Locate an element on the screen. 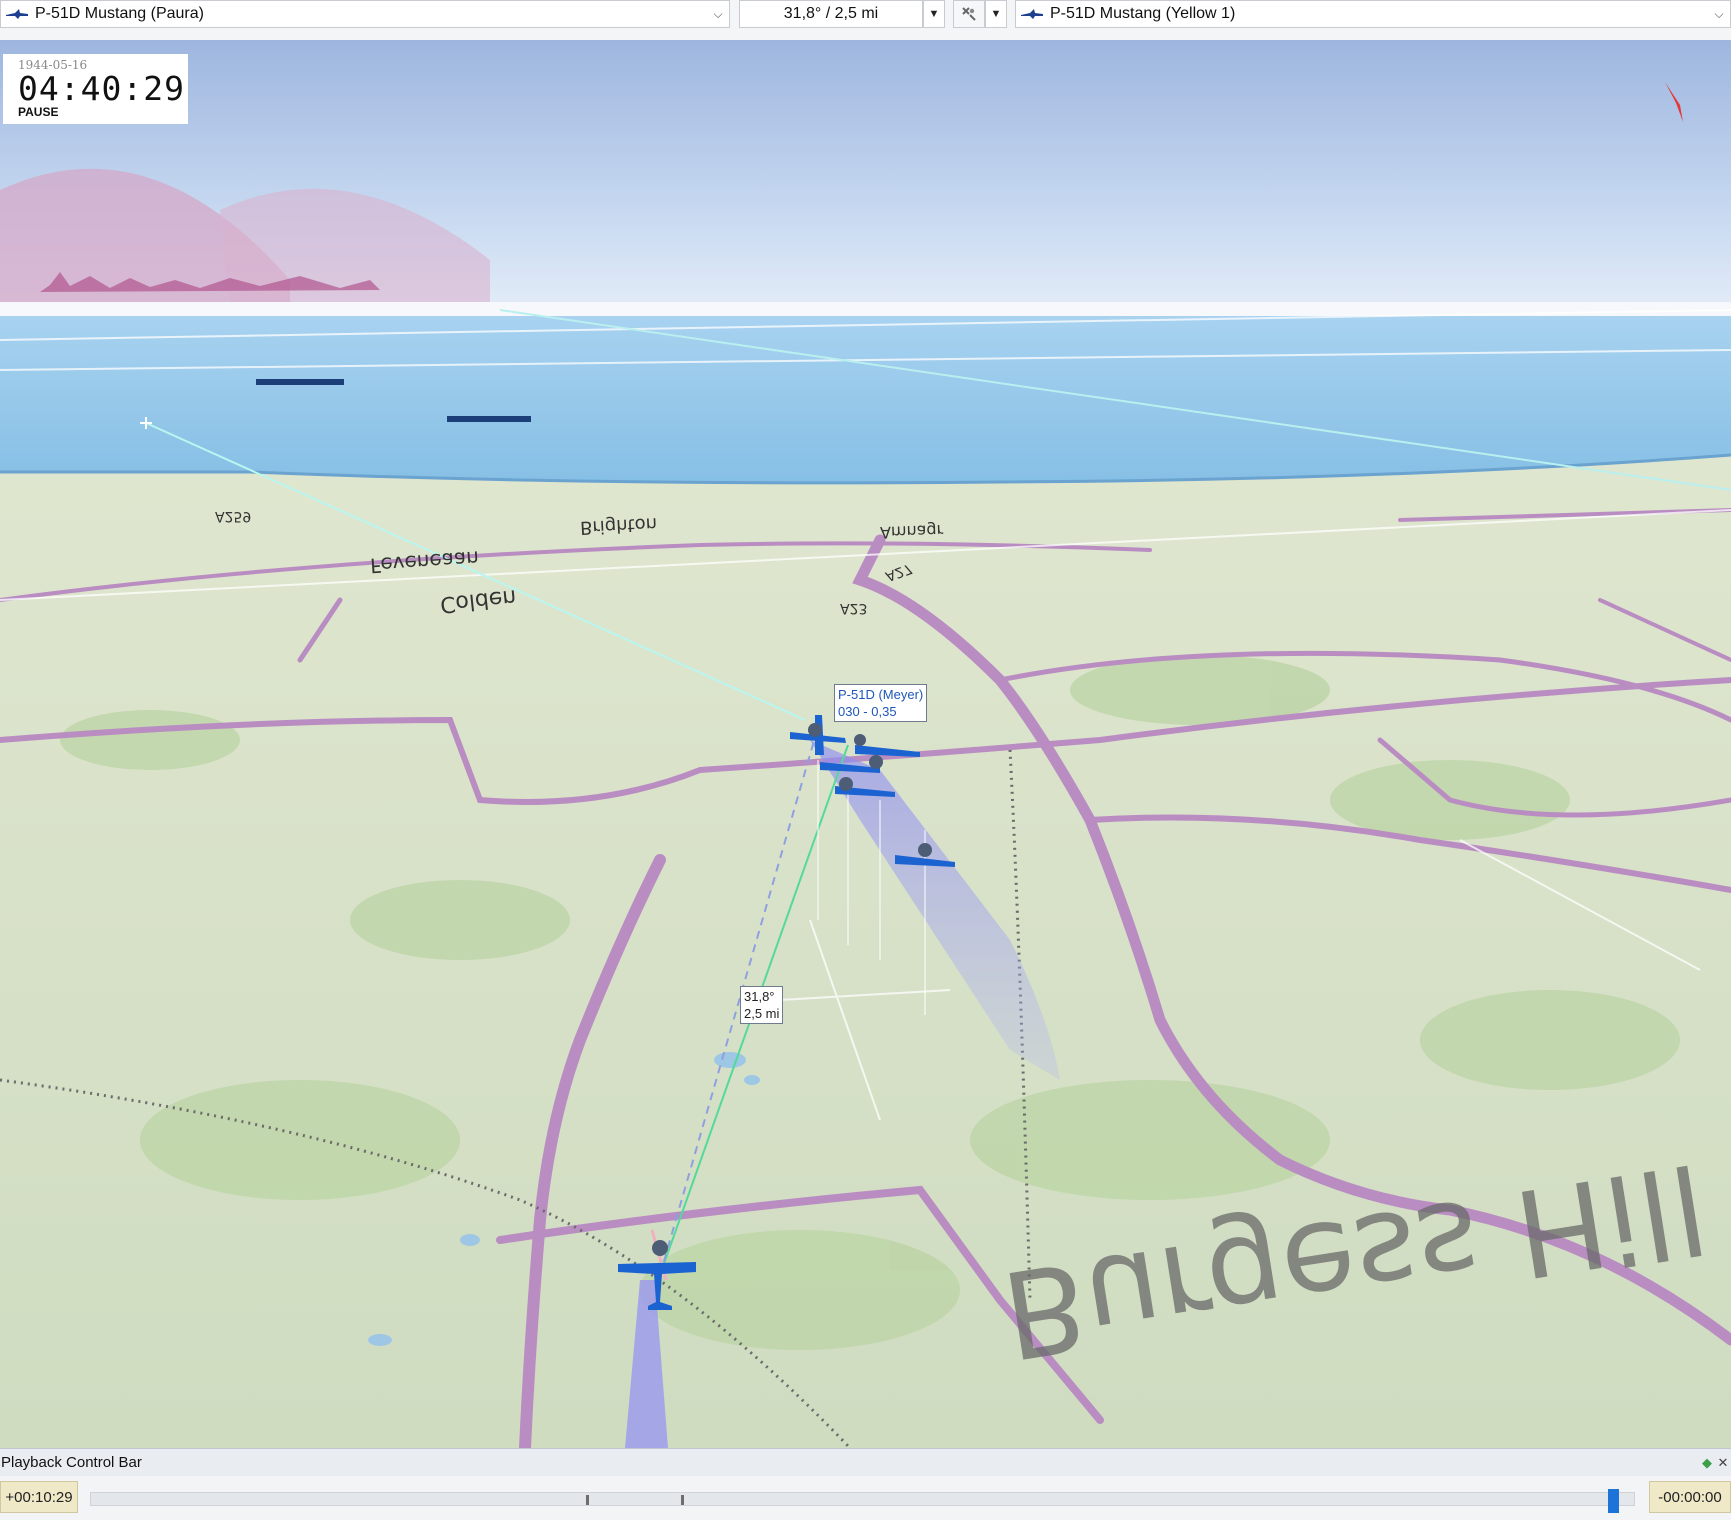 This screenshot has width=1731, height=1520. callout-name: P-51D (Meyer) is located at coordinates (881, 694).